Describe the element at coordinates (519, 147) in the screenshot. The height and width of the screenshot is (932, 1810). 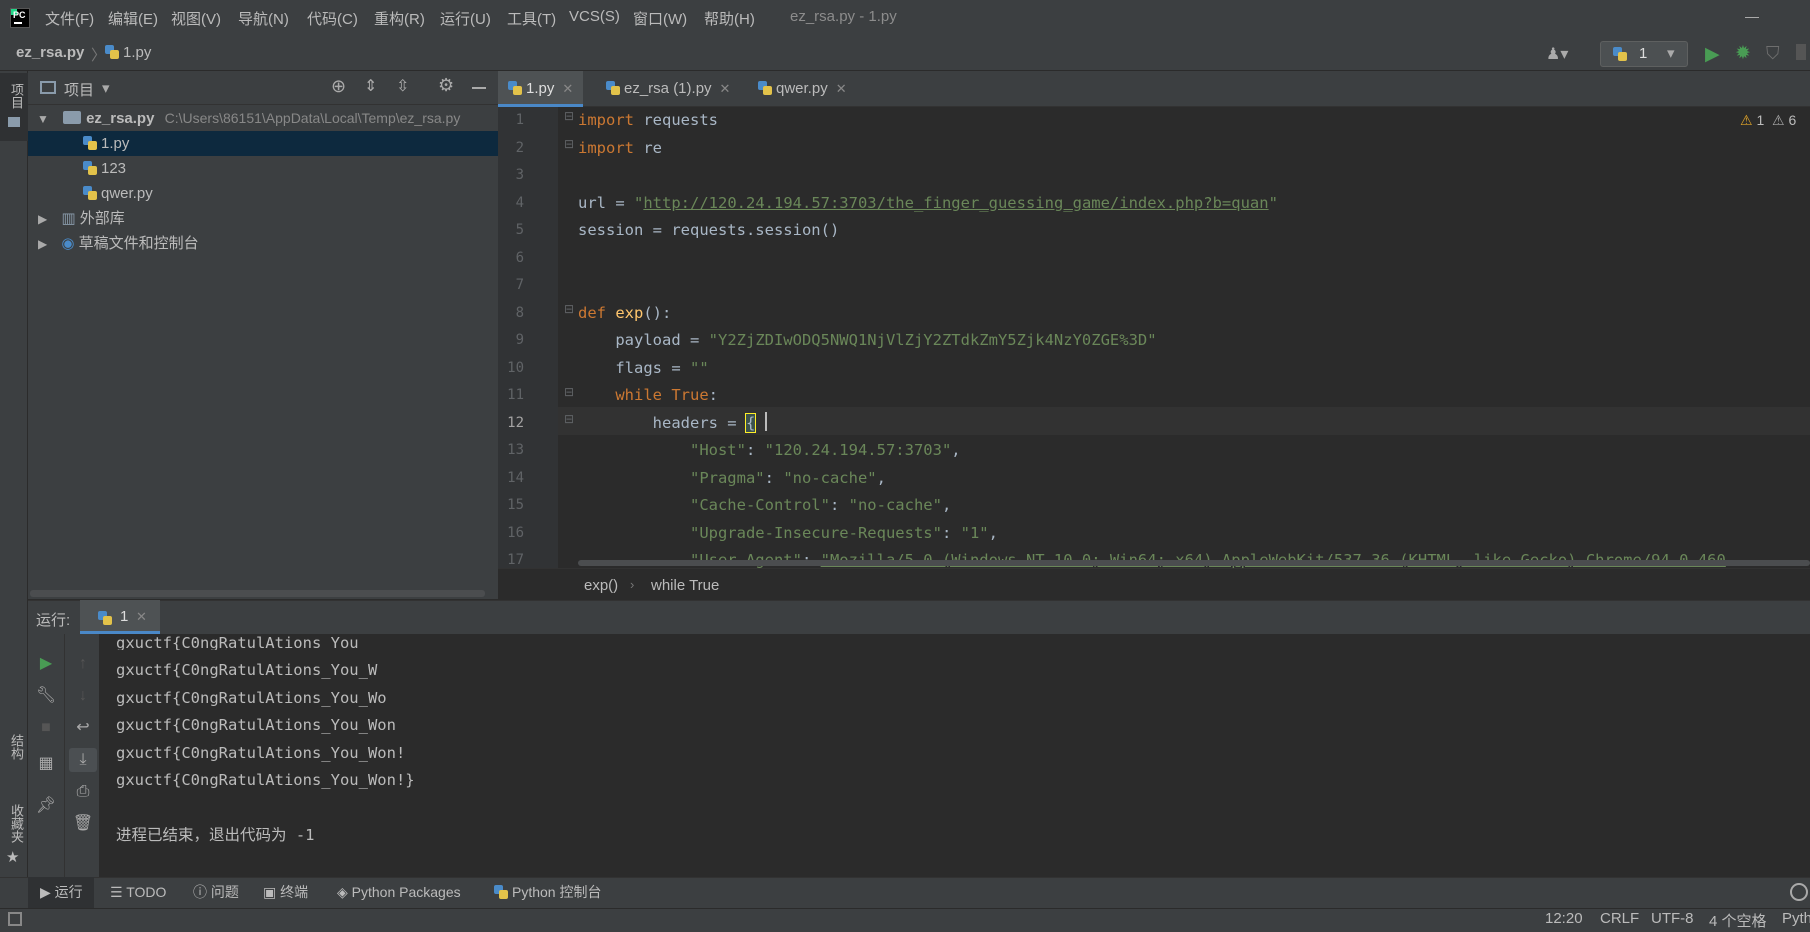
I see `line-number: 2` at that location.